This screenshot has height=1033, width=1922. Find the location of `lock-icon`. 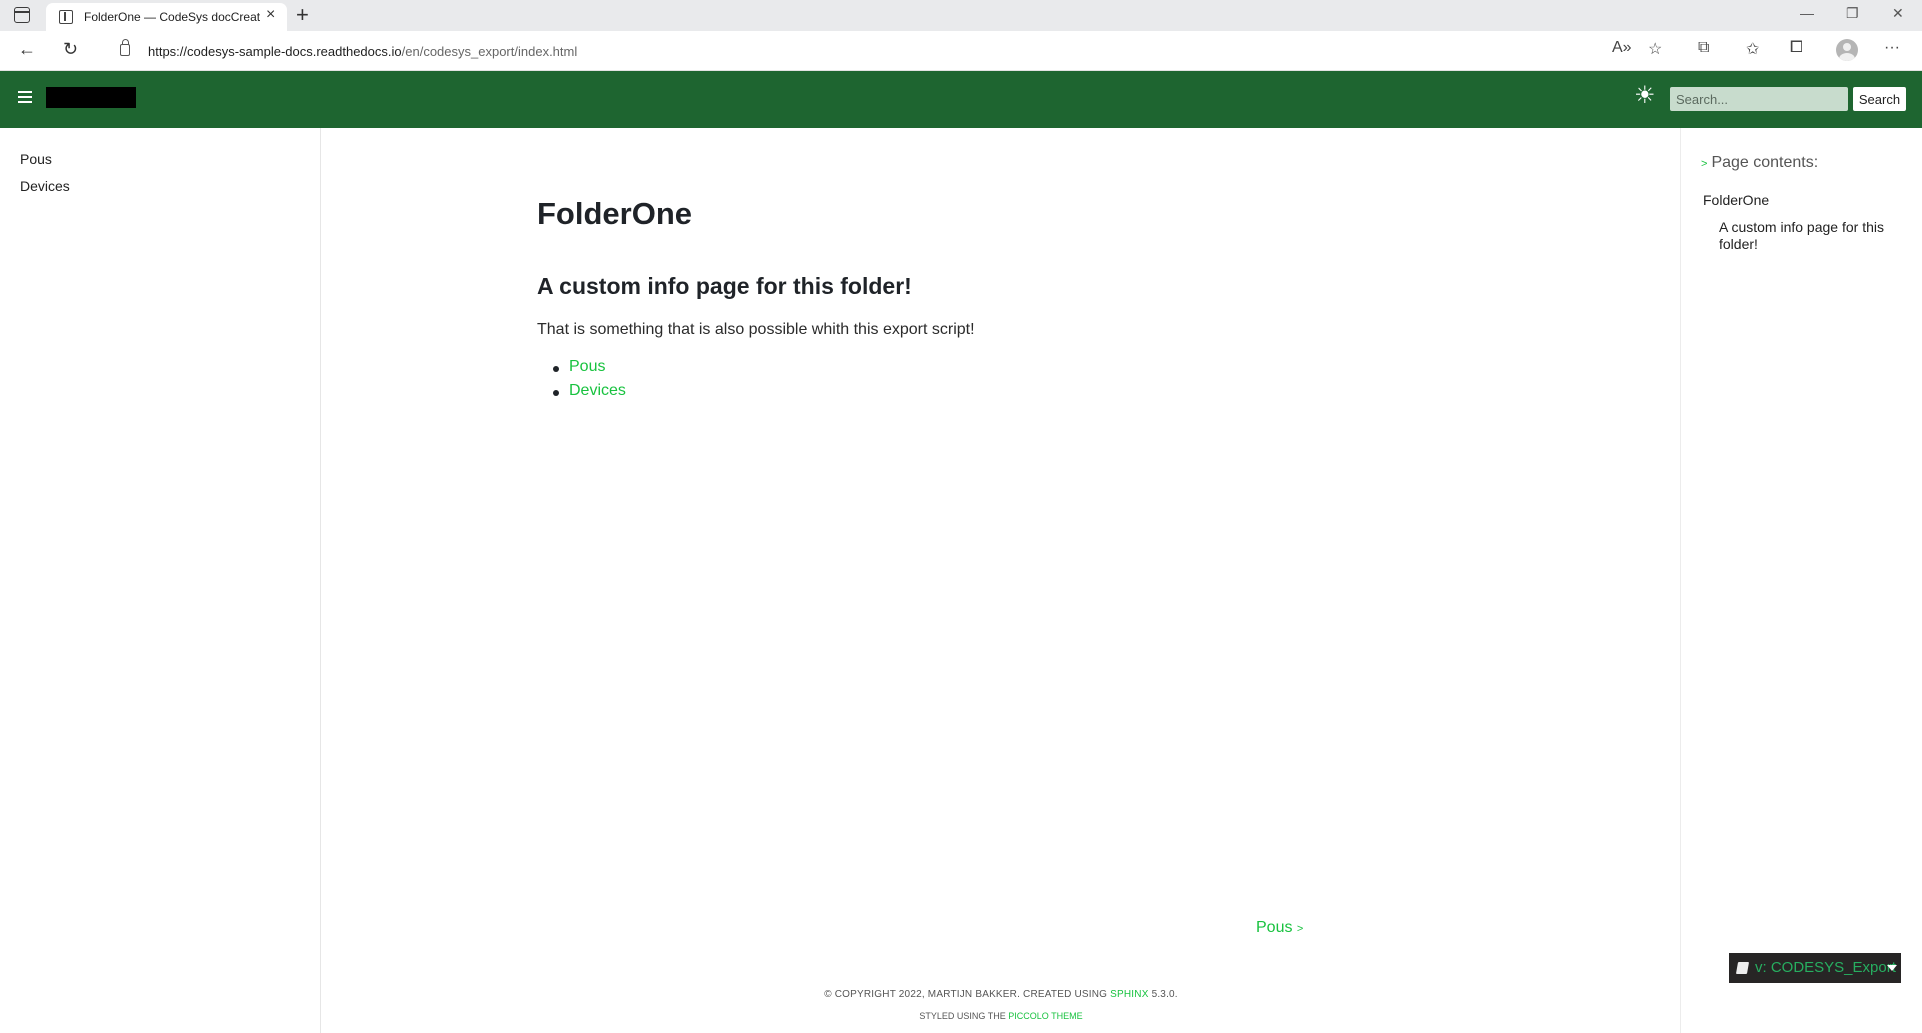

lock-icon is located at coordinates (125, 47).